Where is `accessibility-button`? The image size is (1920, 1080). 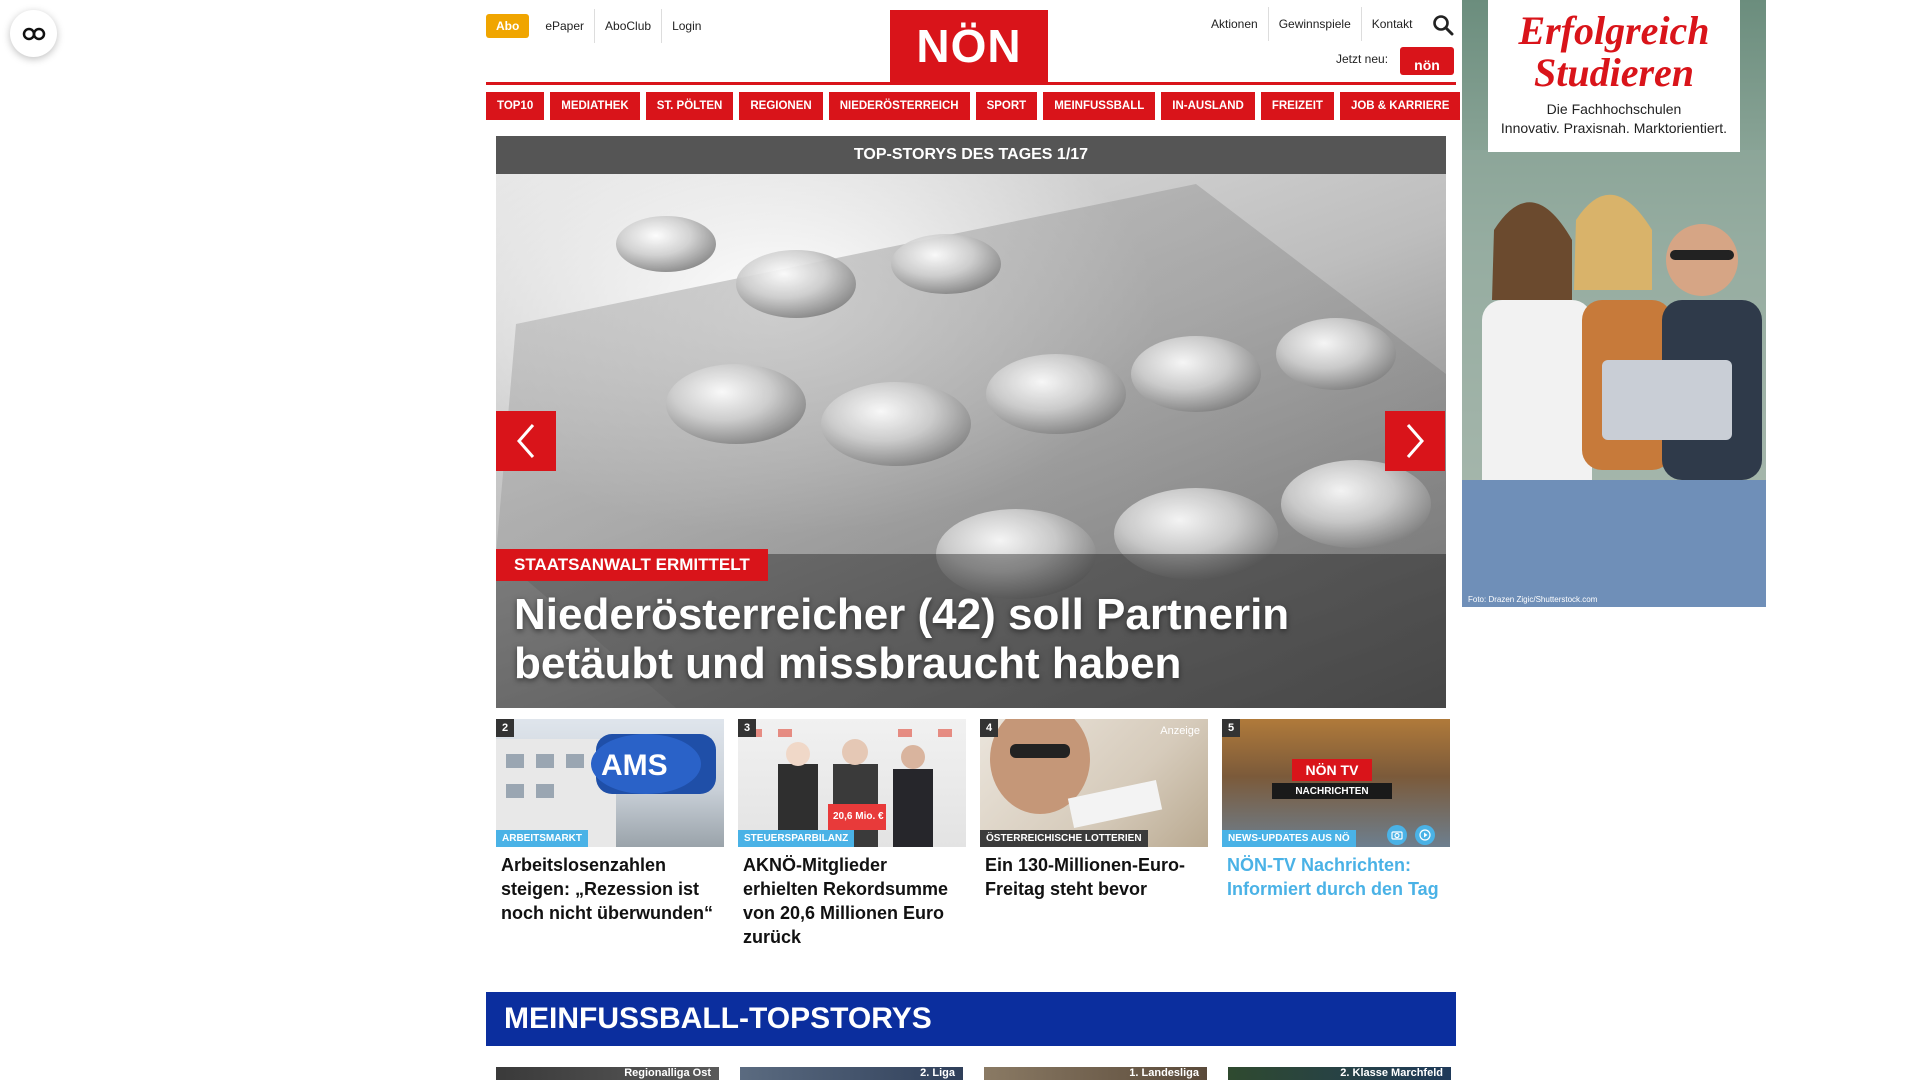 accessibility-button is located at coordinates (33, 33).